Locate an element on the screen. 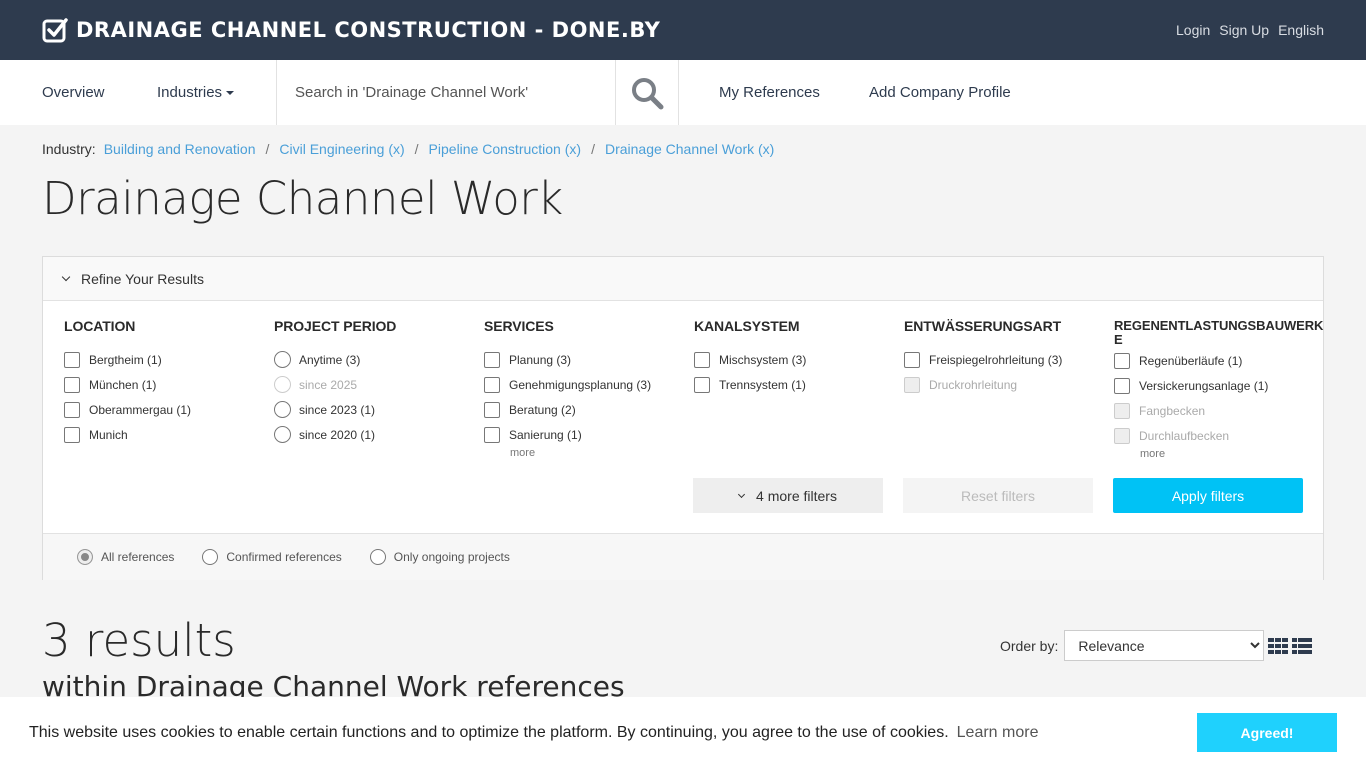 The width and height of the screenshot is (1366, 768). nav-my-references: My References is located at coordinates (774, 92).